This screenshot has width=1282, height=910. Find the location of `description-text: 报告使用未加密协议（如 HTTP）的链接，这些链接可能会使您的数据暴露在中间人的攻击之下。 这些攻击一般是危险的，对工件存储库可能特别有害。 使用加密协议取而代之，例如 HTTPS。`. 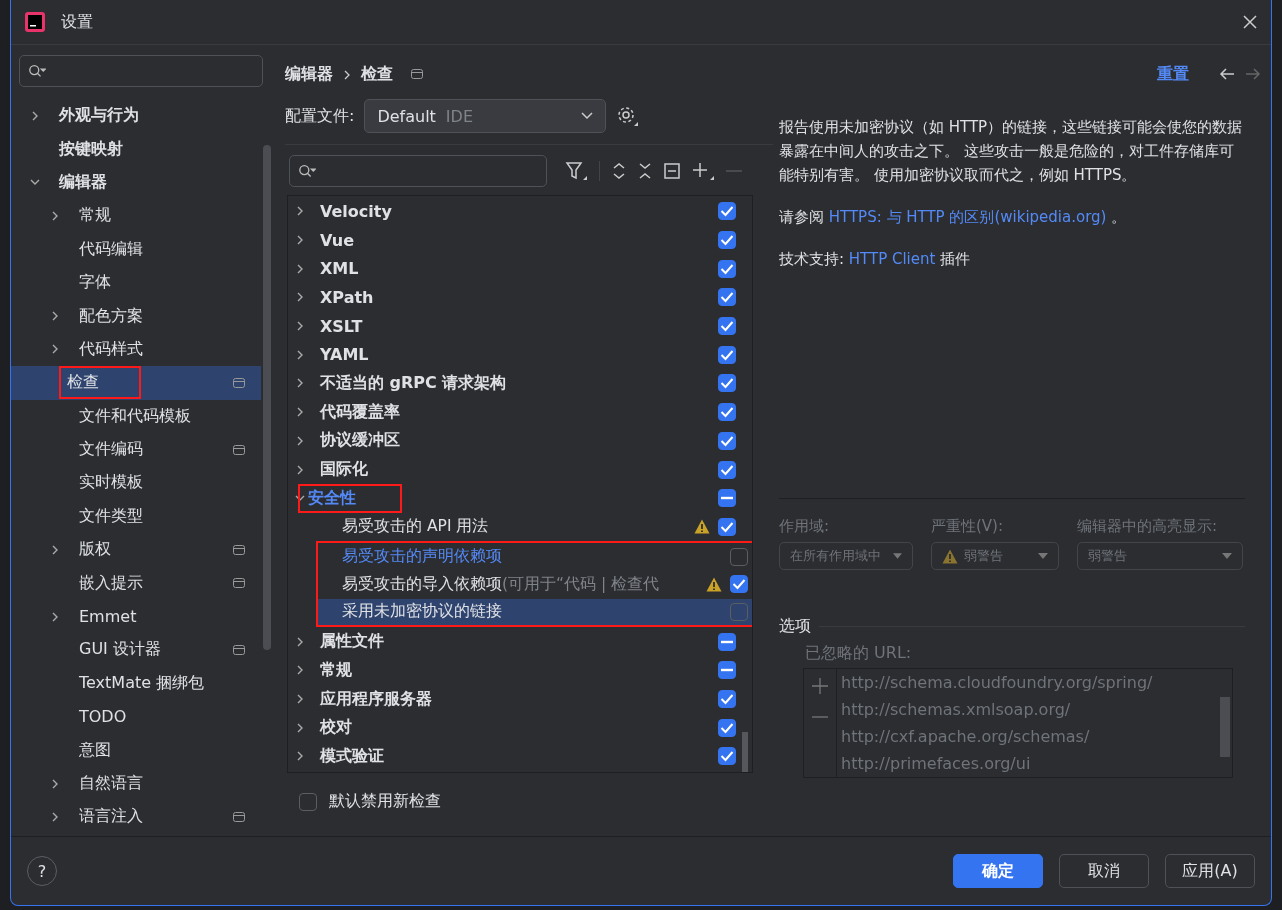

description-text: 报告使用未加密协议（如 HTTP）的链接，这些链接可能会使您的数据暴露在中间人的攻击之下。 这些攻击一般是危险的，对工件存储库可能特别有害。 使用加密协议取而代之，例如 HTTPS。 is located at coordinates (1011, 151).